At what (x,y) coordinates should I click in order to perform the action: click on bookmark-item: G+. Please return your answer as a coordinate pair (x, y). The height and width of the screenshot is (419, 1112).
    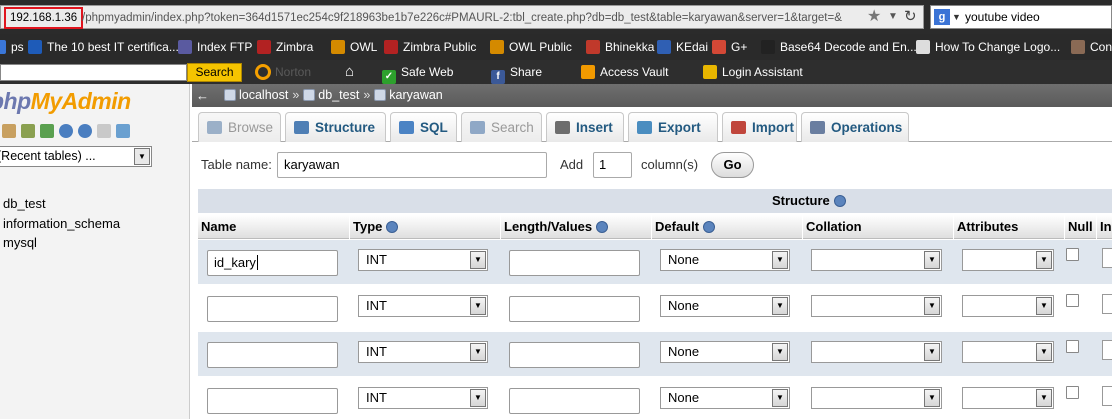
    Looking at the image, I should click on (729, 47).